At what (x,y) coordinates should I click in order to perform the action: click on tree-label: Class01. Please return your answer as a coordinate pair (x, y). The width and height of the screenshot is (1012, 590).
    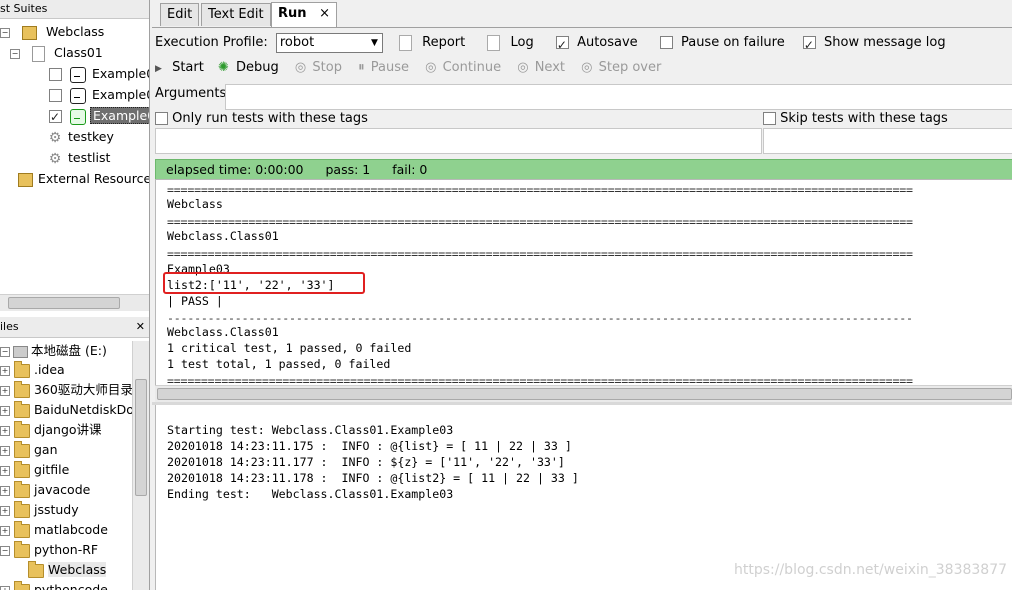
    Looking at the image, I should click on (78, 52).